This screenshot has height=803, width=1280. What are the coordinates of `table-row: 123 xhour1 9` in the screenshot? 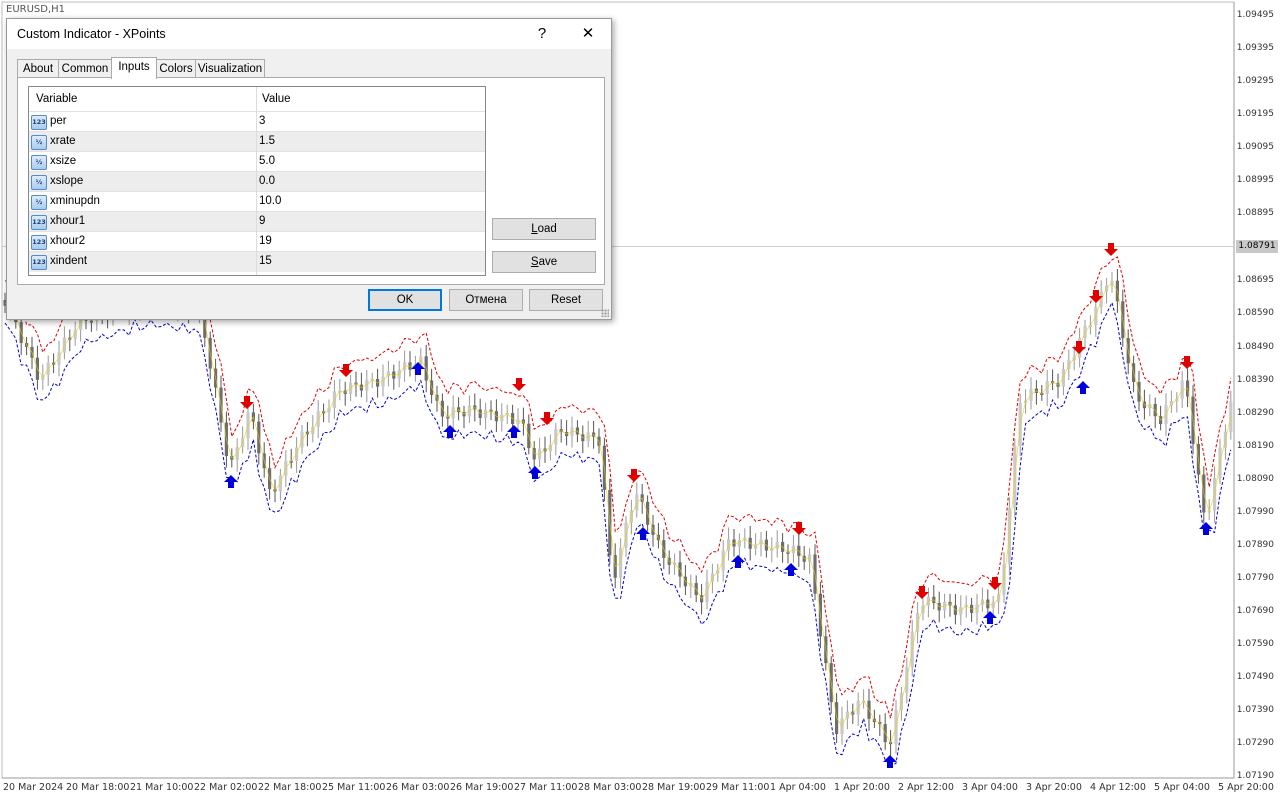 It's located at (257, 221).